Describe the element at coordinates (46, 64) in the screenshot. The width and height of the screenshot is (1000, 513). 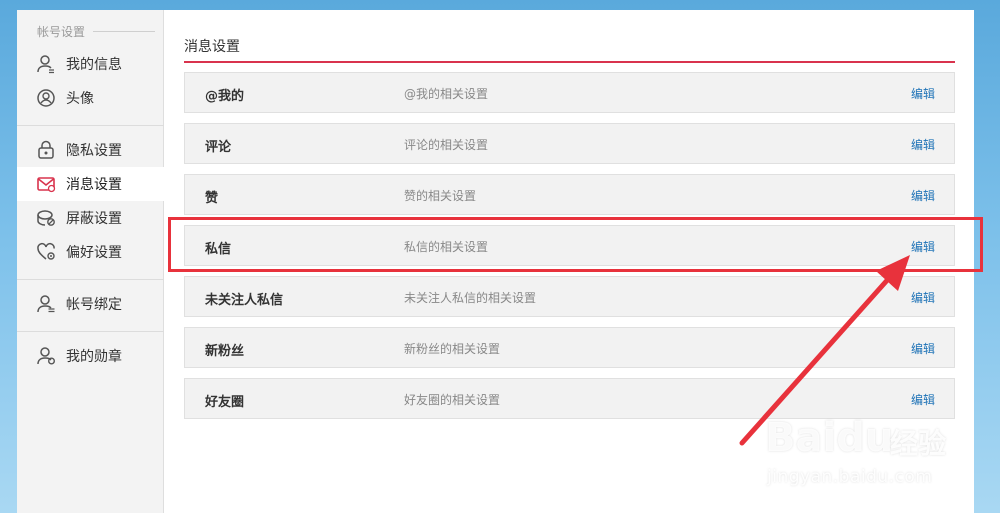
I see `user-icon` at that location.